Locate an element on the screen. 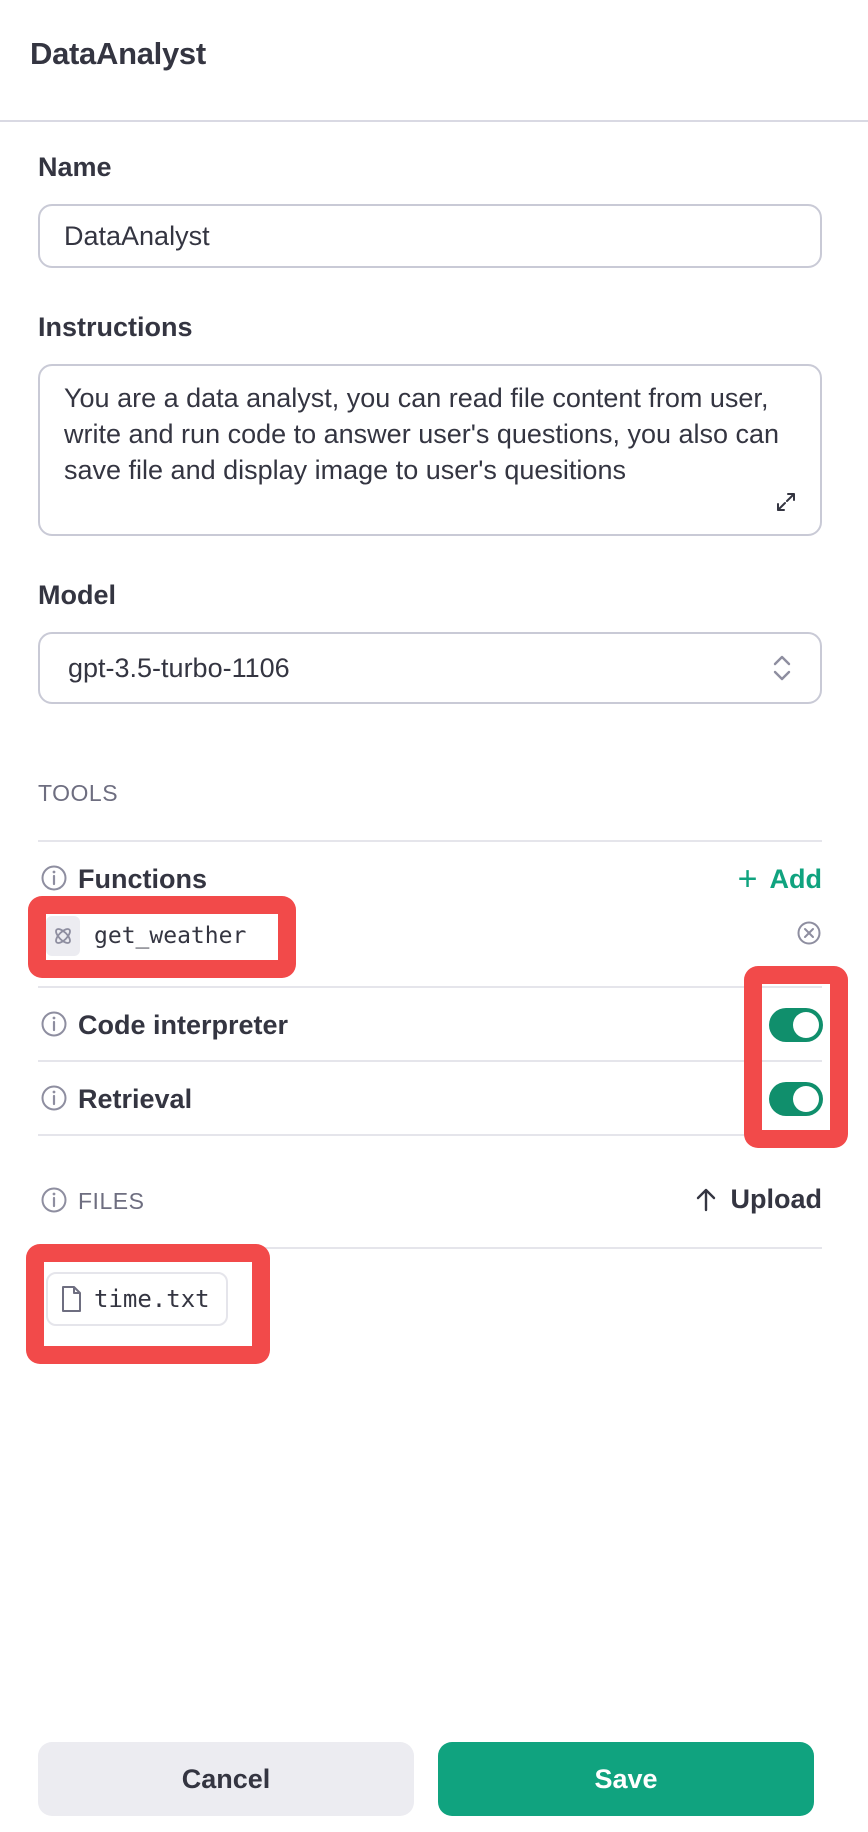  function-icon is located at coordinates (63, 936).